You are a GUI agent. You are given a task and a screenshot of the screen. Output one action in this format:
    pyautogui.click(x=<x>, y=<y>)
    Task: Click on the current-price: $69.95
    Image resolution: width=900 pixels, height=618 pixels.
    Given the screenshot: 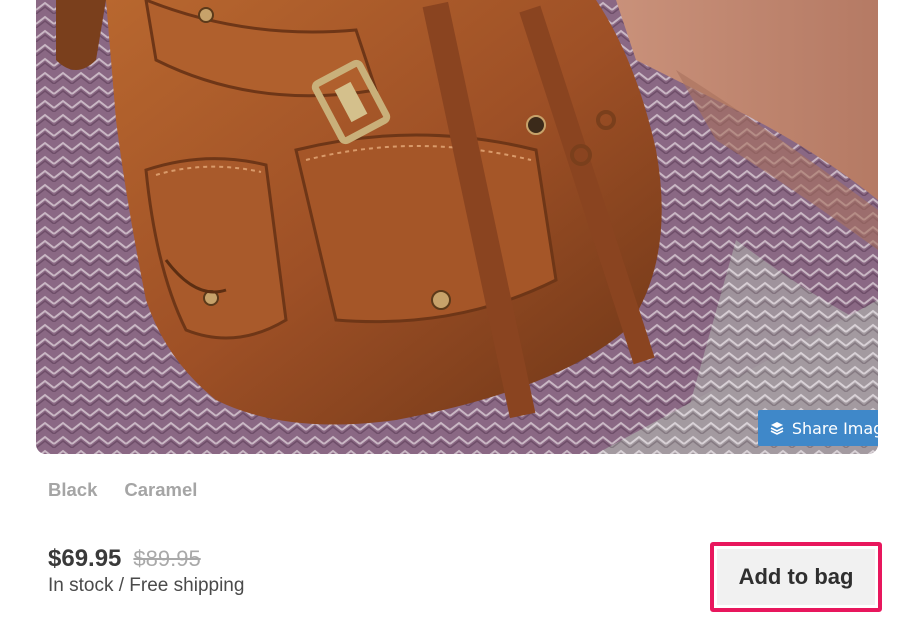 What is the action you would take?
    pyautogui.click(x=85, y=558)
    